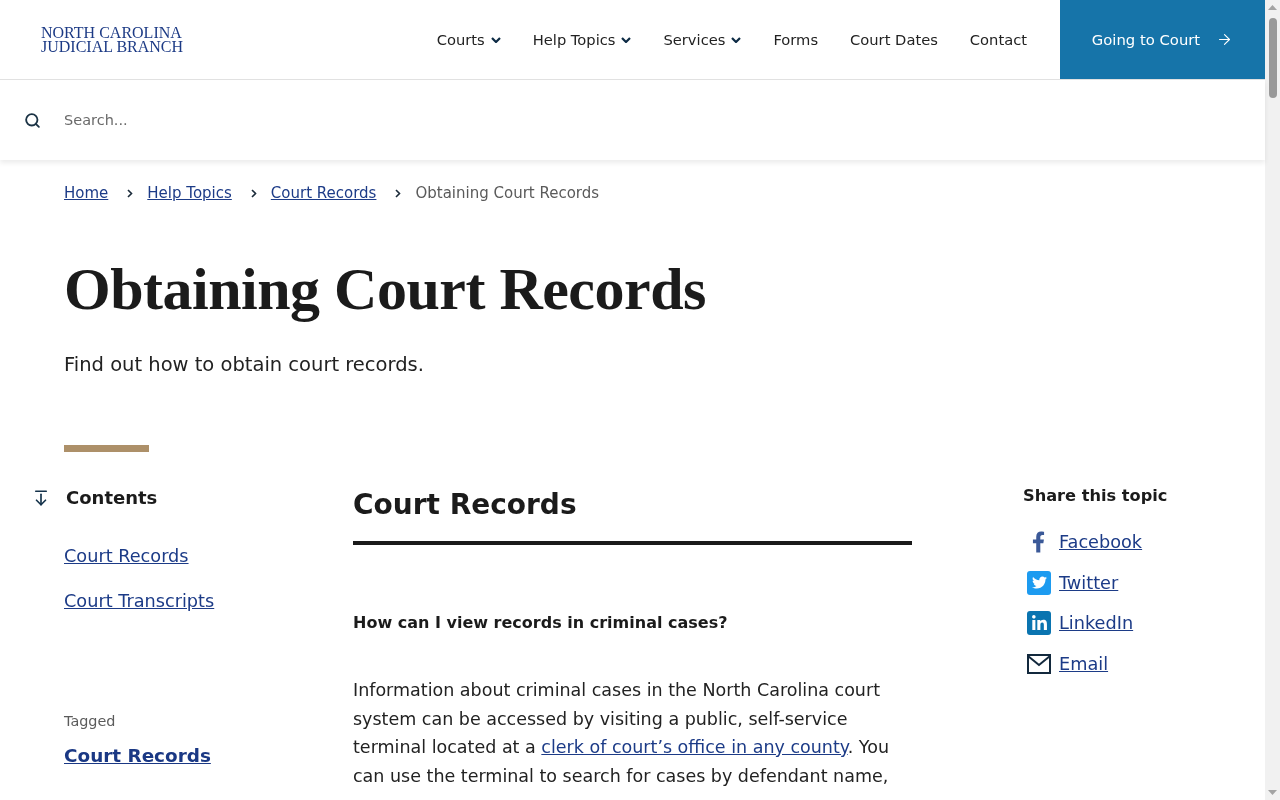  What do you see at coordinates (465, 505) in the screenshot?
I see `section-heading: Court Records` at bounding box center [465, 505].